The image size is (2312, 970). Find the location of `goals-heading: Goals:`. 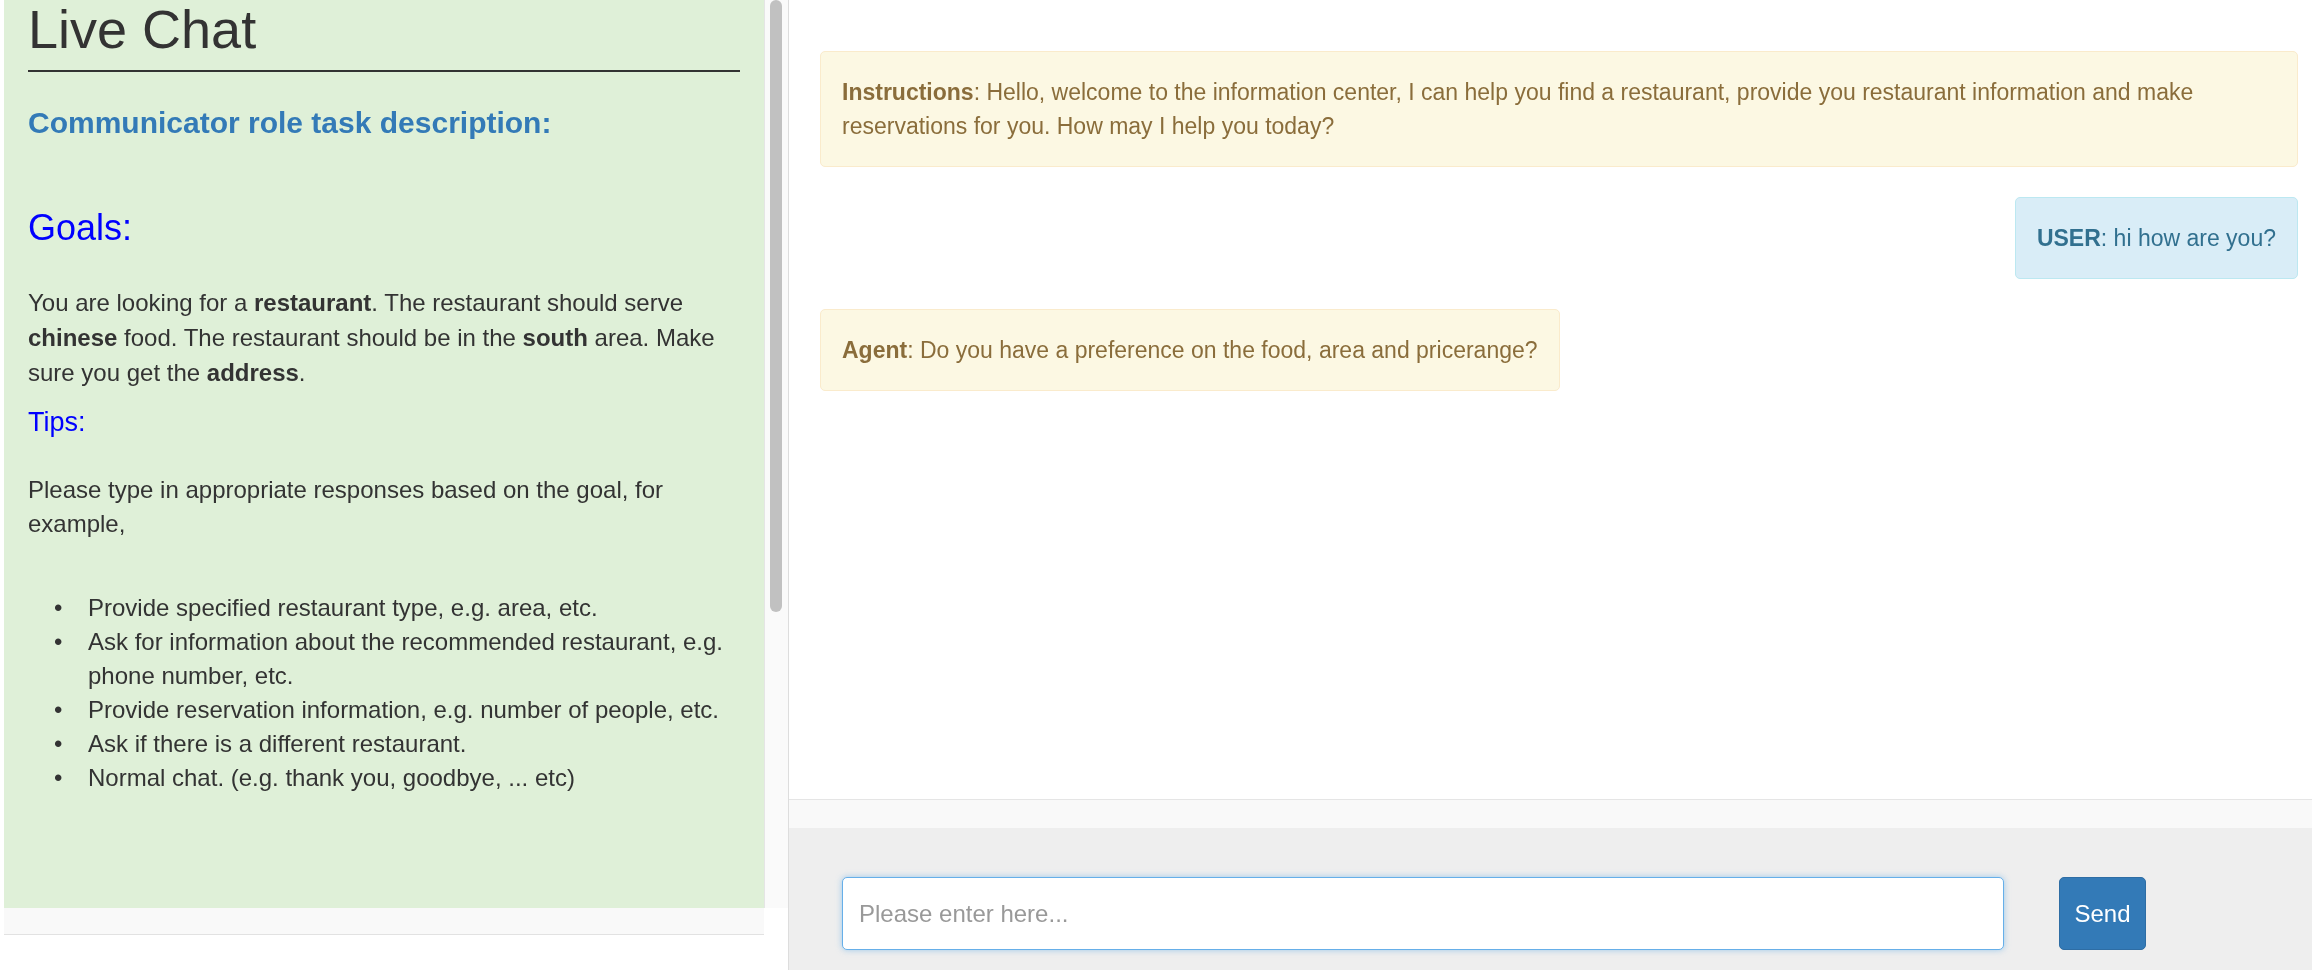

goals-heading: Goals: is located at coordinates (81, 228).